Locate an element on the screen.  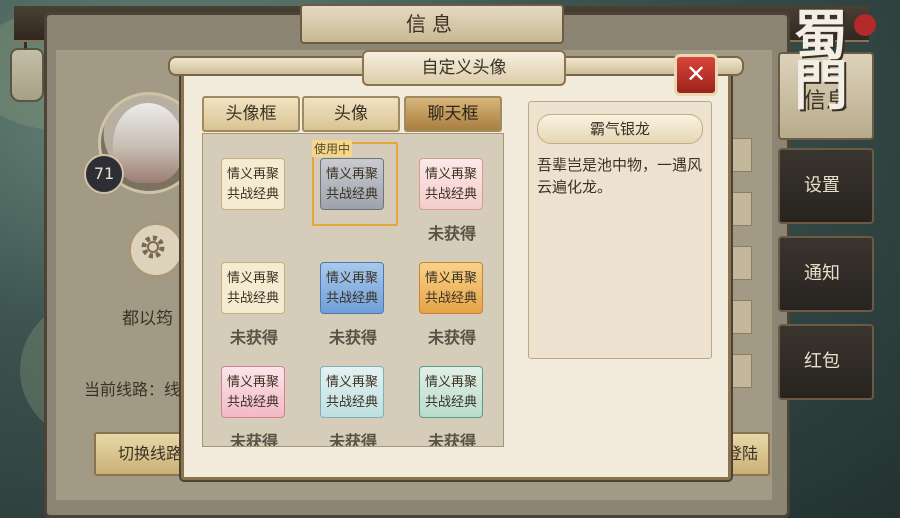
settings-gear-button is located at coordinates (156, 250).